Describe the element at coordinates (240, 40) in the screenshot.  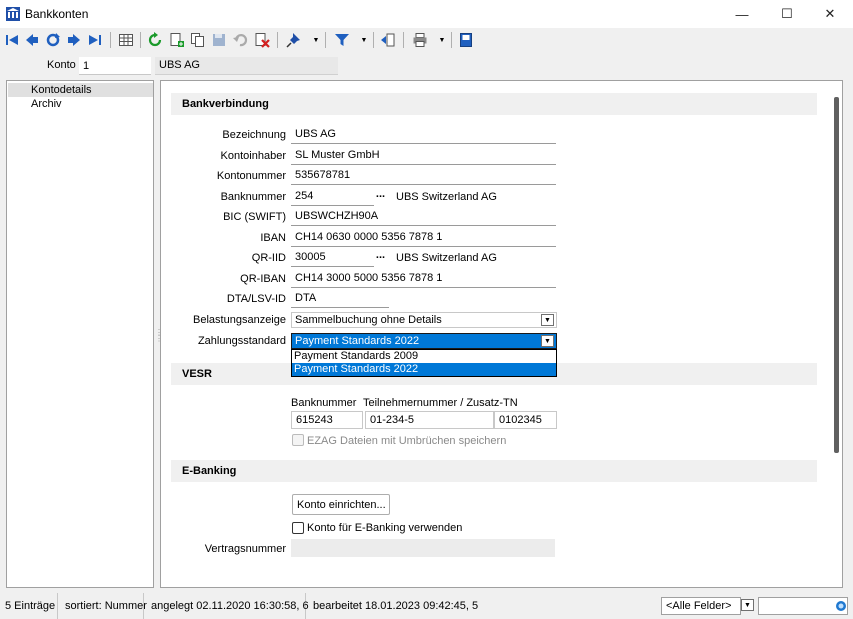
I see `undo-icon` at that location.